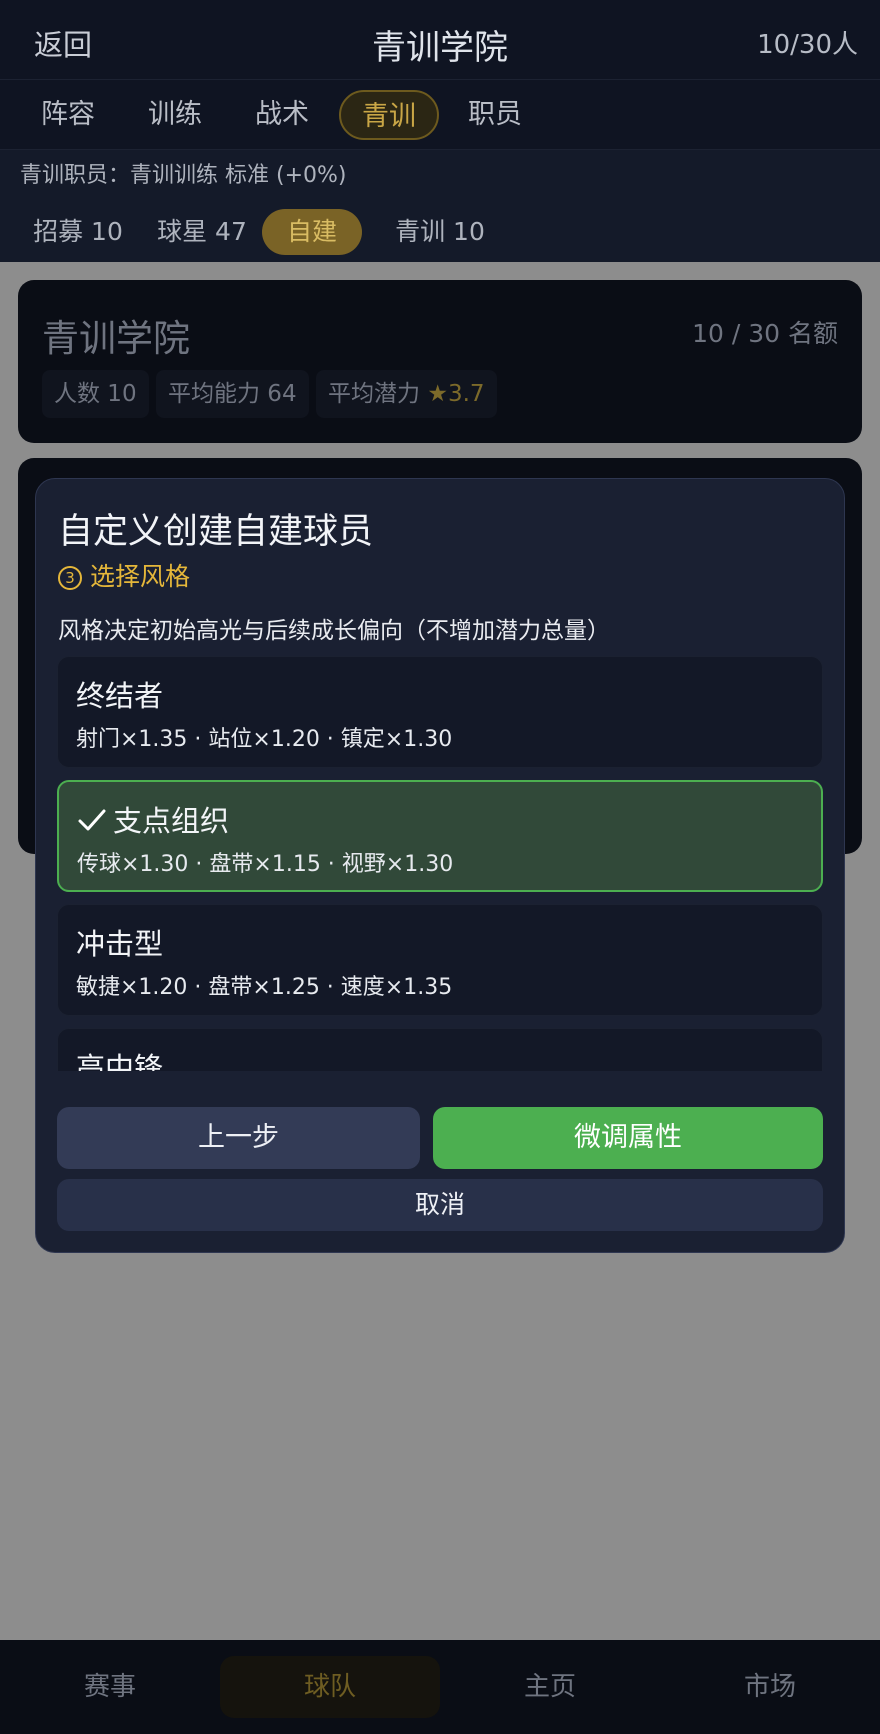 Image resolution: width=880 pixels, height=1734 pixels. What do you see at coordinates (440, 176) in the screenshot?
I see `youth-staff-info: 青训职员：青训训练 标准 (+0%)` at bounding box center [440, 176].